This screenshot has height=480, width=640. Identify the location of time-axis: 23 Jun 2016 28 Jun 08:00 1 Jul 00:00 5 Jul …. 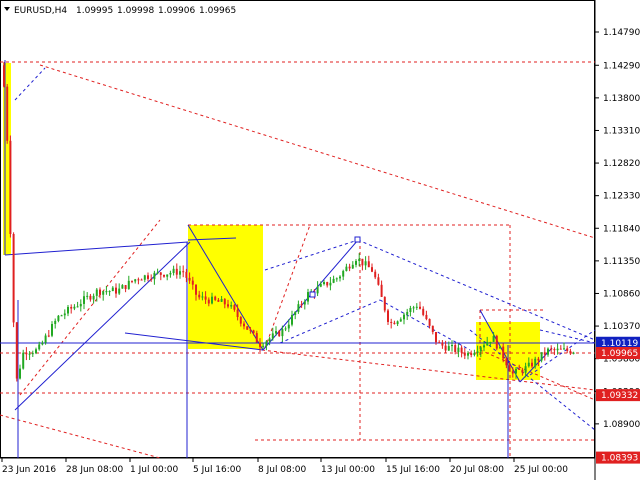
(284, 466).